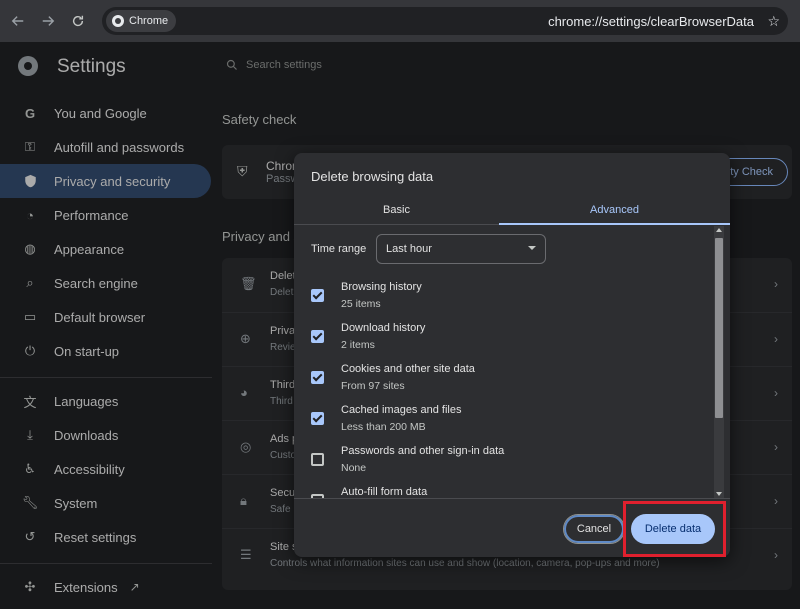  I want to click on cancel-button: Cancel, so click(594, 529).